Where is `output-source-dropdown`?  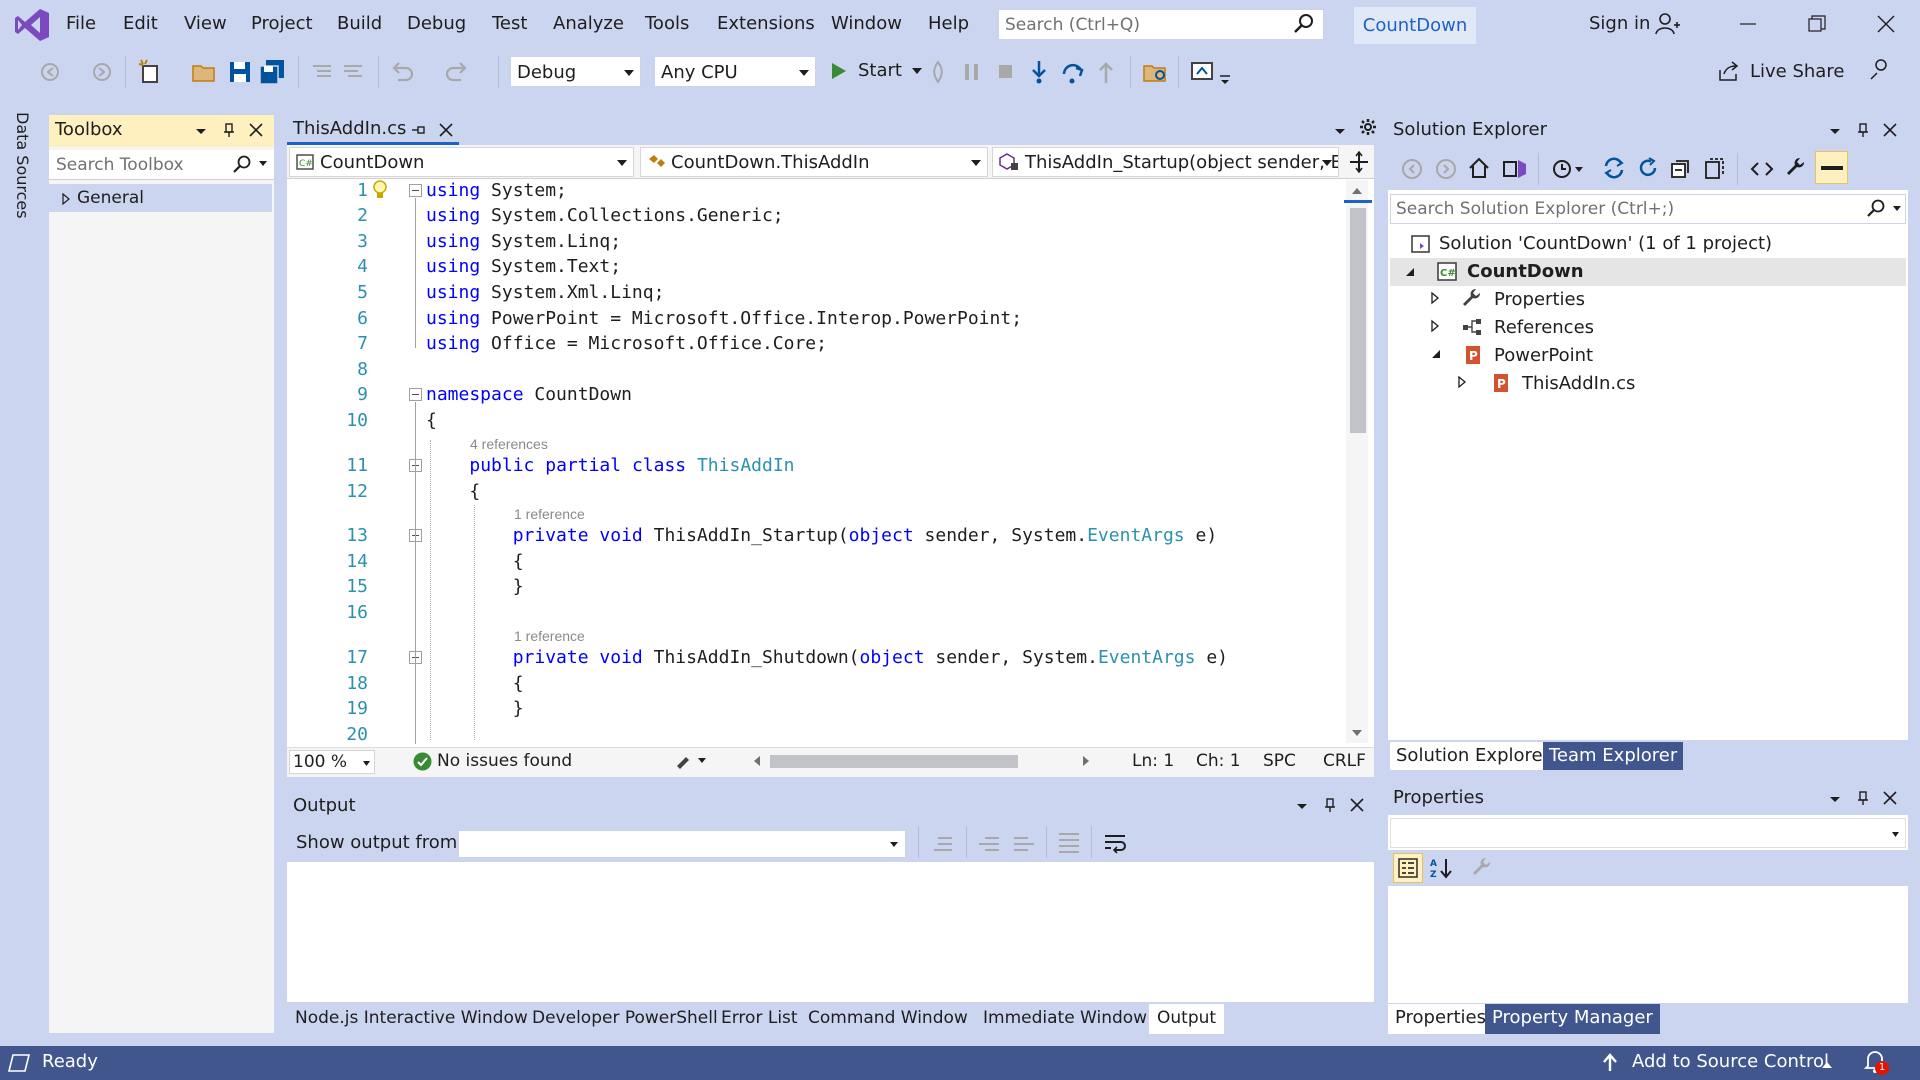
output-source-dropdown is located at coordinates (682, 844).